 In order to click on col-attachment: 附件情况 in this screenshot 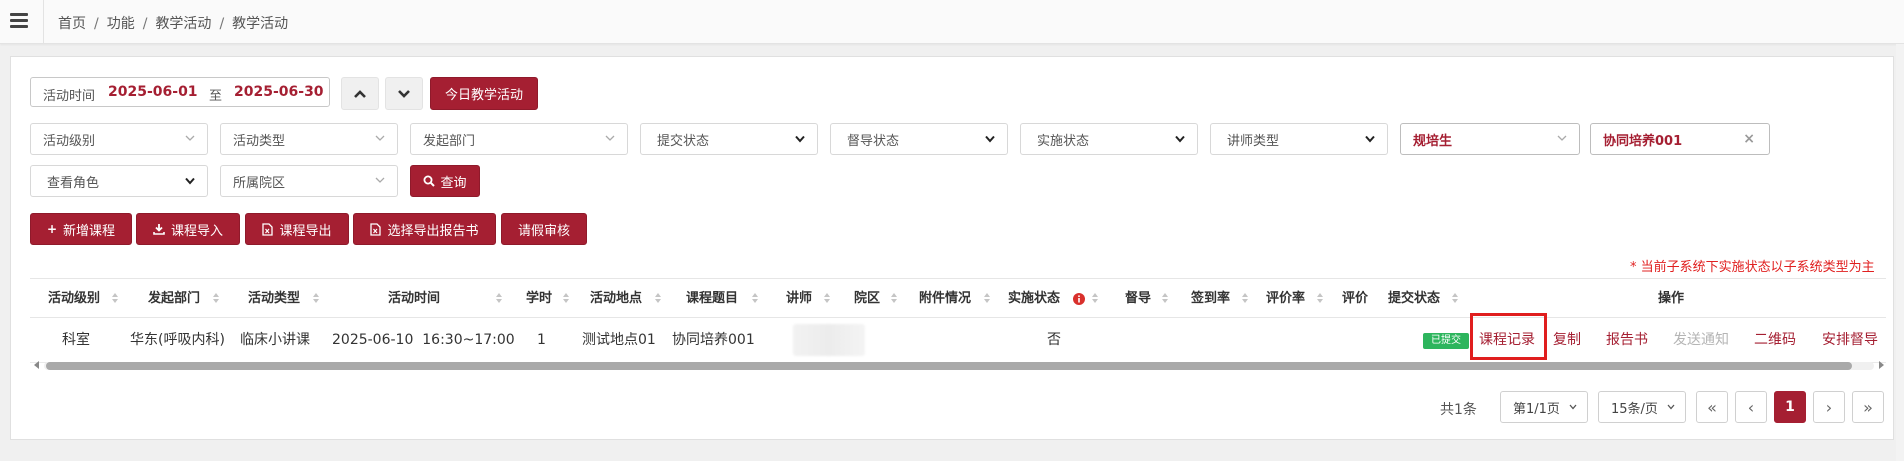, I will do `click(945, 299)`.